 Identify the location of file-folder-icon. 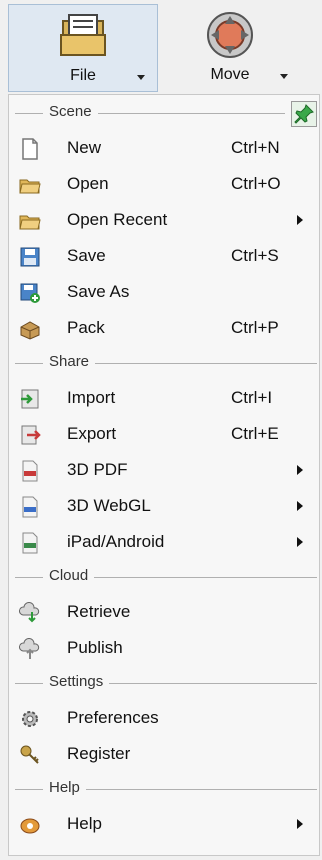
(83, 35).